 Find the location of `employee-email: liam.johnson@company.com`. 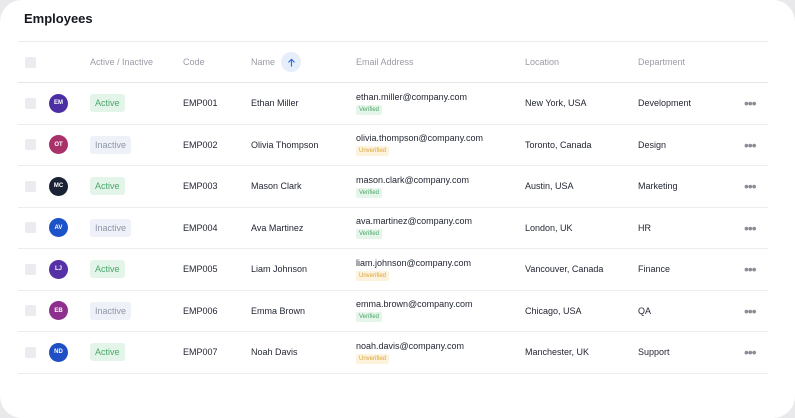

employee-email: liam.johnson@company.com is located at coordinates (414, 262).